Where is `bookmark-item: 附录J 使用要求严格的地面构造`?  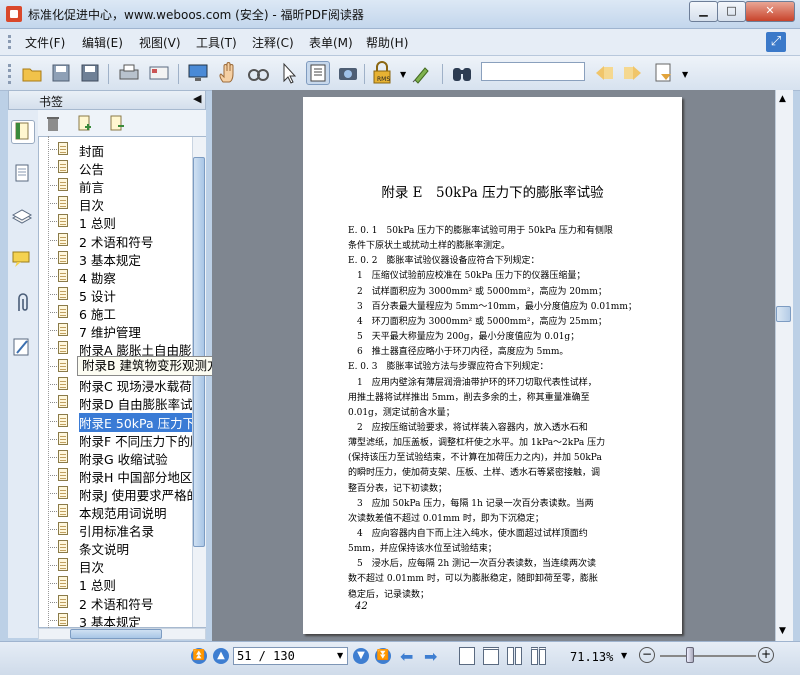 bookmark-item: 附录J 使用要求严格的地面构造 is located at coordinates (122, 493).